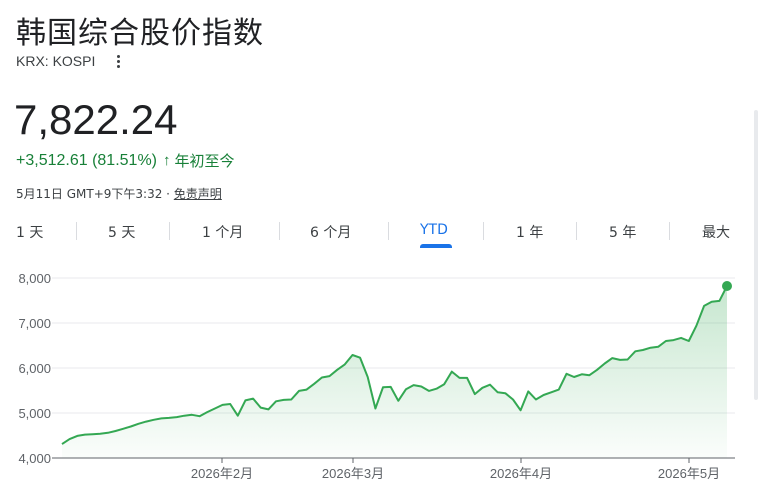  What do you see at coordinates (521, 473) in the screenshot?
I see `x-tick-label: 2026年4月` at bounding box center [521, 473].